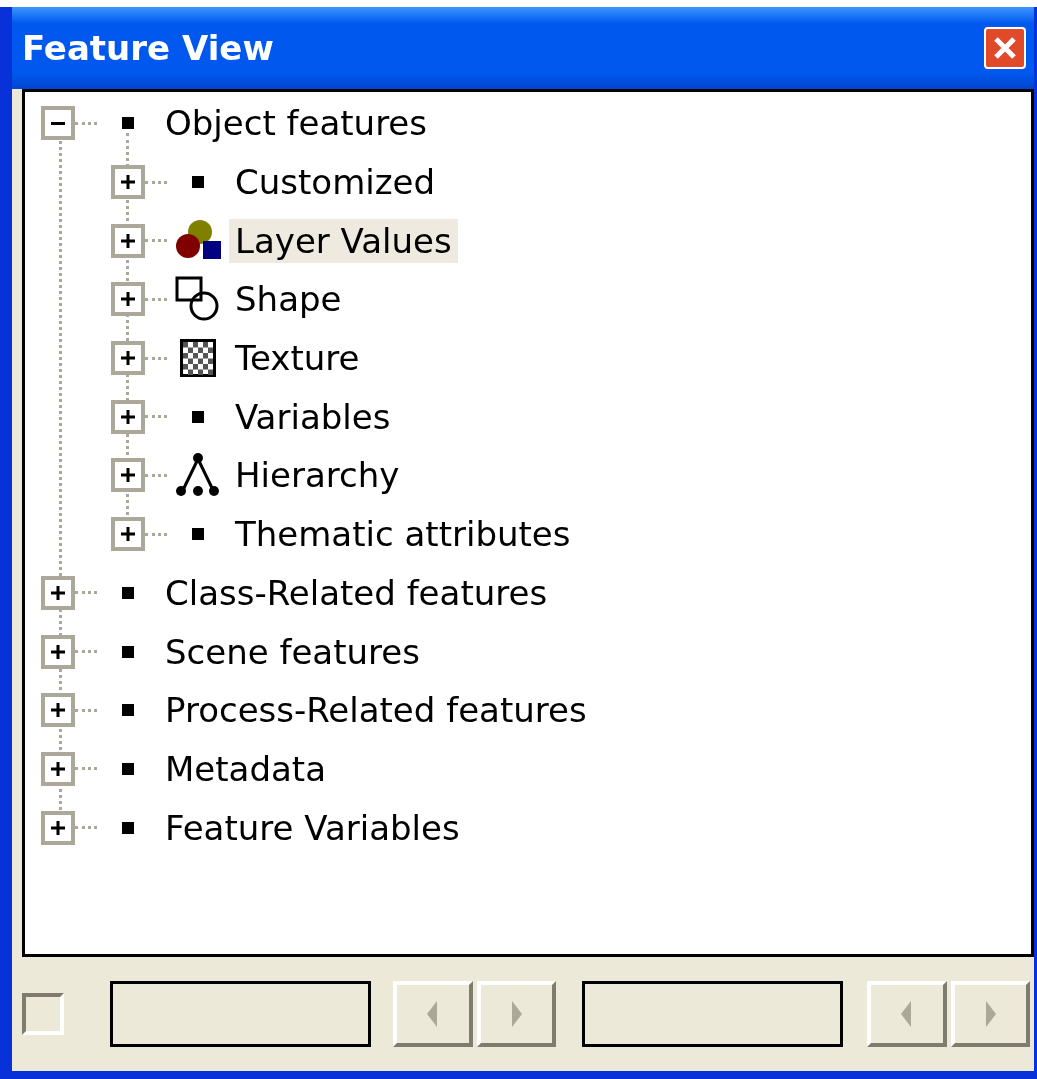 The height and width of the screenshot is (1079, 1037). I want to click on tree-item: Customized, so click(335, 182).